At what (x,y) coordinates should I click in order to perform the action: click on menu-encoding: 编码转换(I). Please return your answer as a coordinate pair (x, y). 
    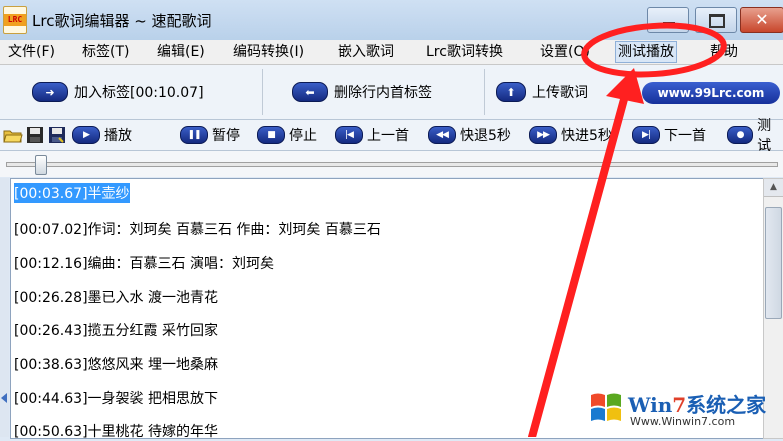
    Looking at the image, I should click on (268, 52).